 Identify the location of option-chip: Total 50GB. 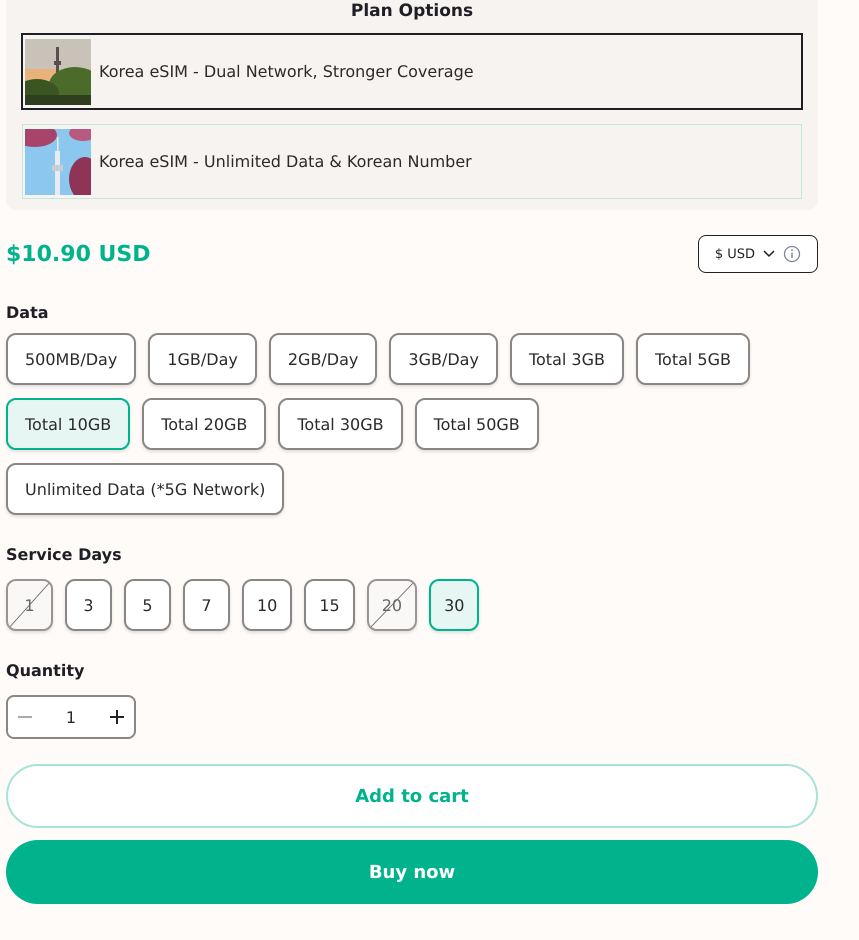
(476, 424).